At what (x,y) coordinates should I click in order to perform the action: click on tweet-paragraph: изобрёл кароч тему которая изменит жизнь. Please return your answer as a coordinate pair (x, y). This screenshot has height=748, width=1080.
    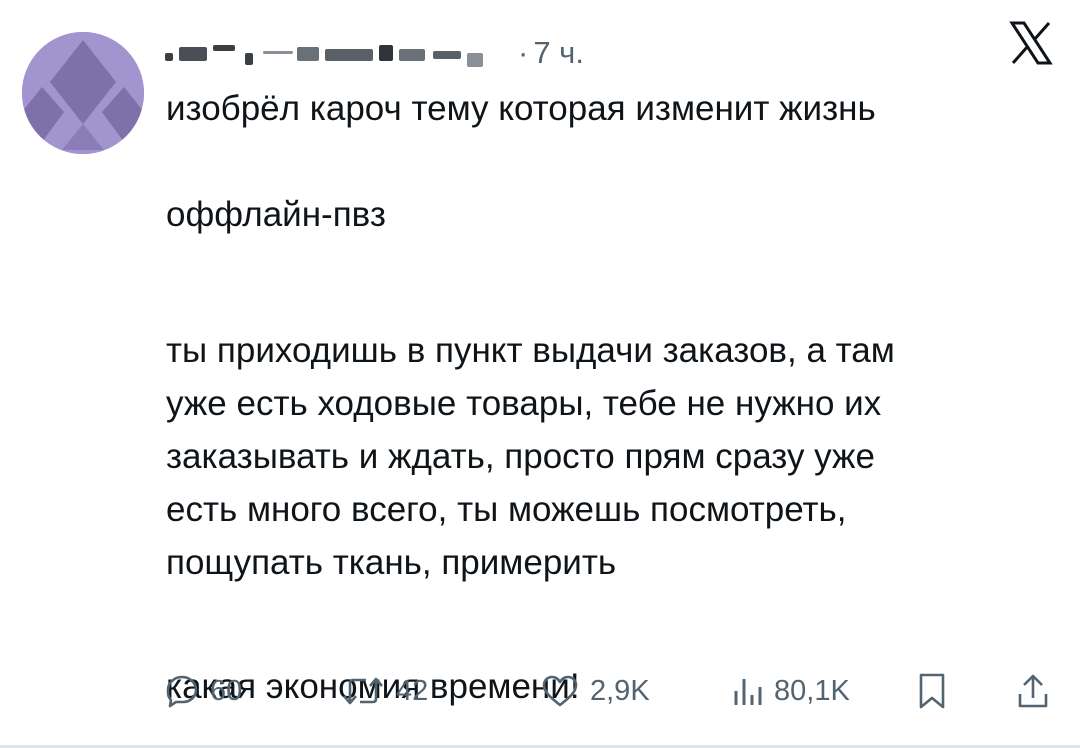
    Looking at the image, I should click on (521, 108).